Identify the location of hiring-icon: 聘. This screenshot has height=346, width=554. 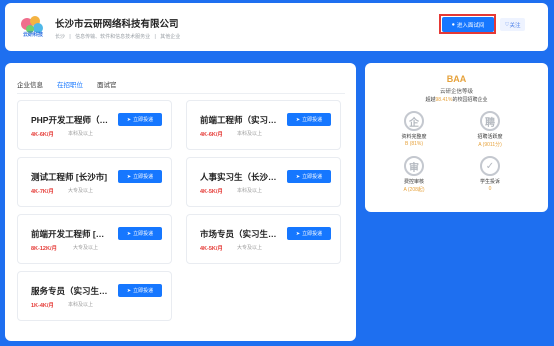
(490, 121).